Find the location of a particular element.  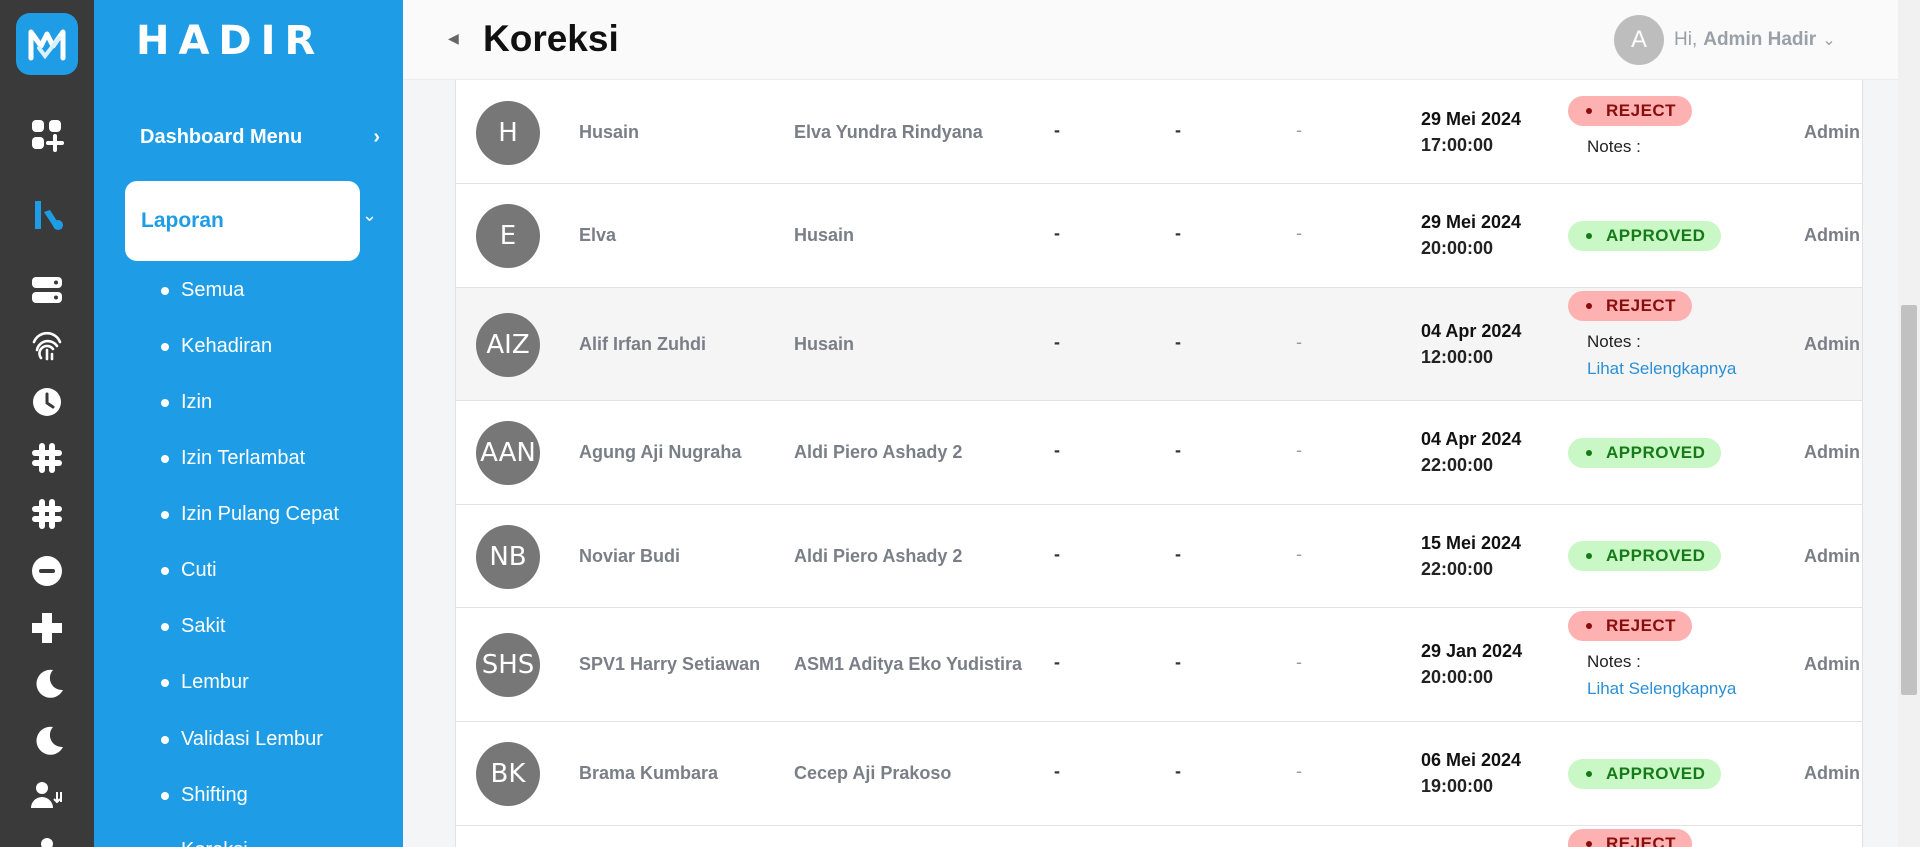

sidebar-subitem-izin: Izin is located at coordinates (186, 402).